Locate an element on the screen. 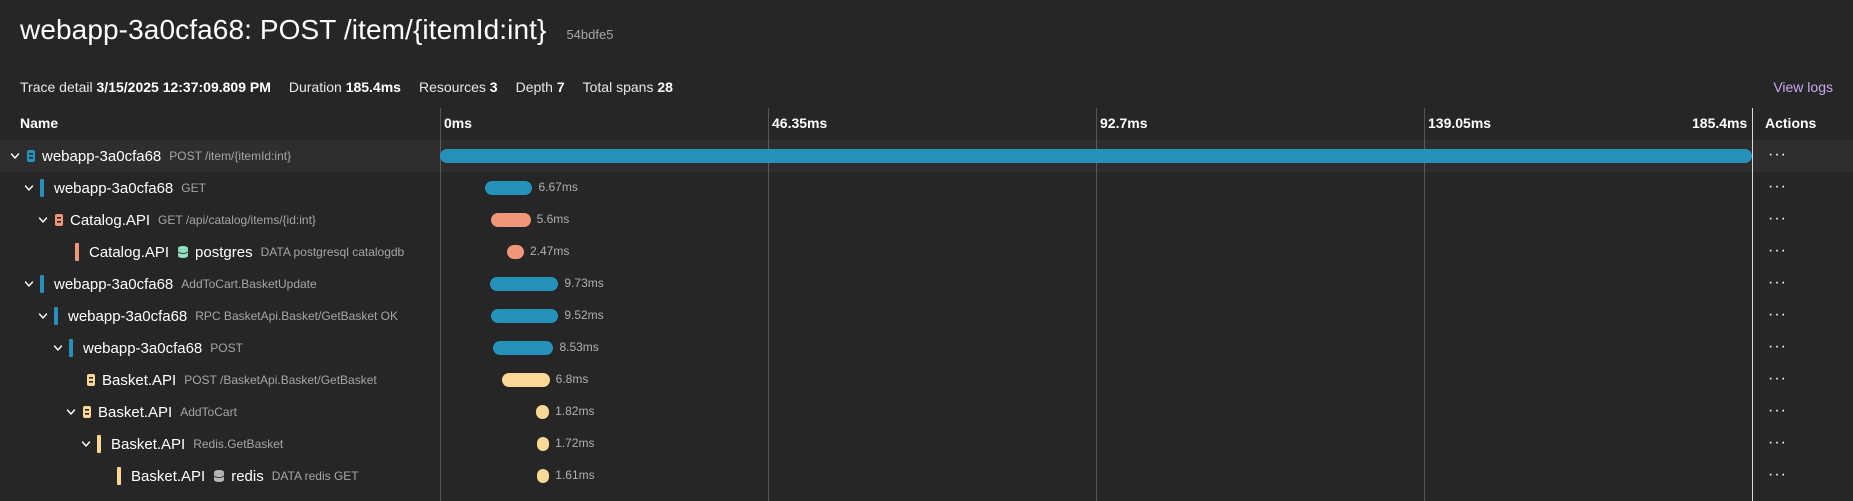 The width and height of the screenshot is (1853, 501). span-name-cell: webapp-3a0cfa68 POST /item/{itemId:int} is located at coordinates (149, 156).